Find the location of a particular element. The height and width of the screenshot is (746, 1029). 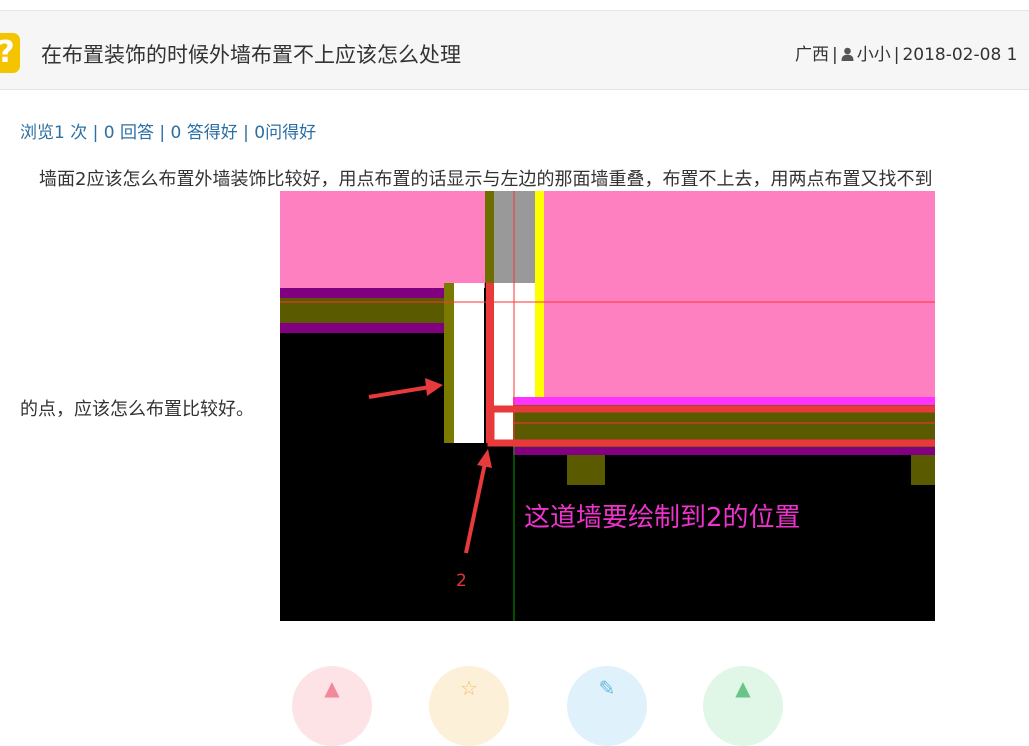

purple-band-right is located at coordinates (724, 451).